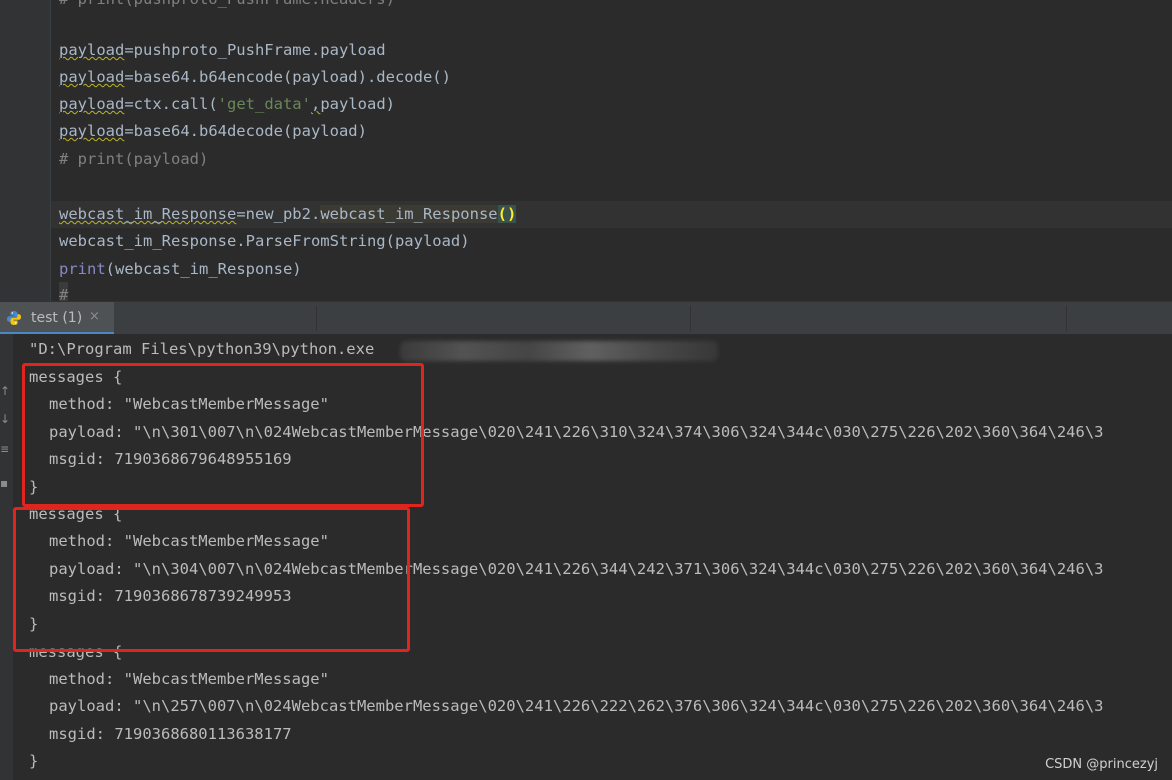 The image size is (1172, 780). I want to click on matched-parens: (), so click(507, 214).